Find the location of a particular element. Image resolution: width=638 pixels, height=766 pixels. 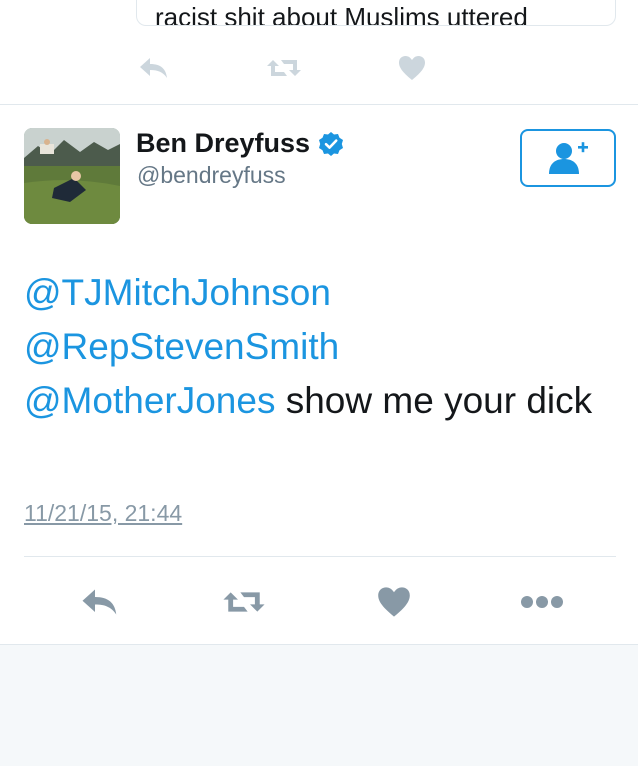

avatar-image is located at coordinates (72, 176).